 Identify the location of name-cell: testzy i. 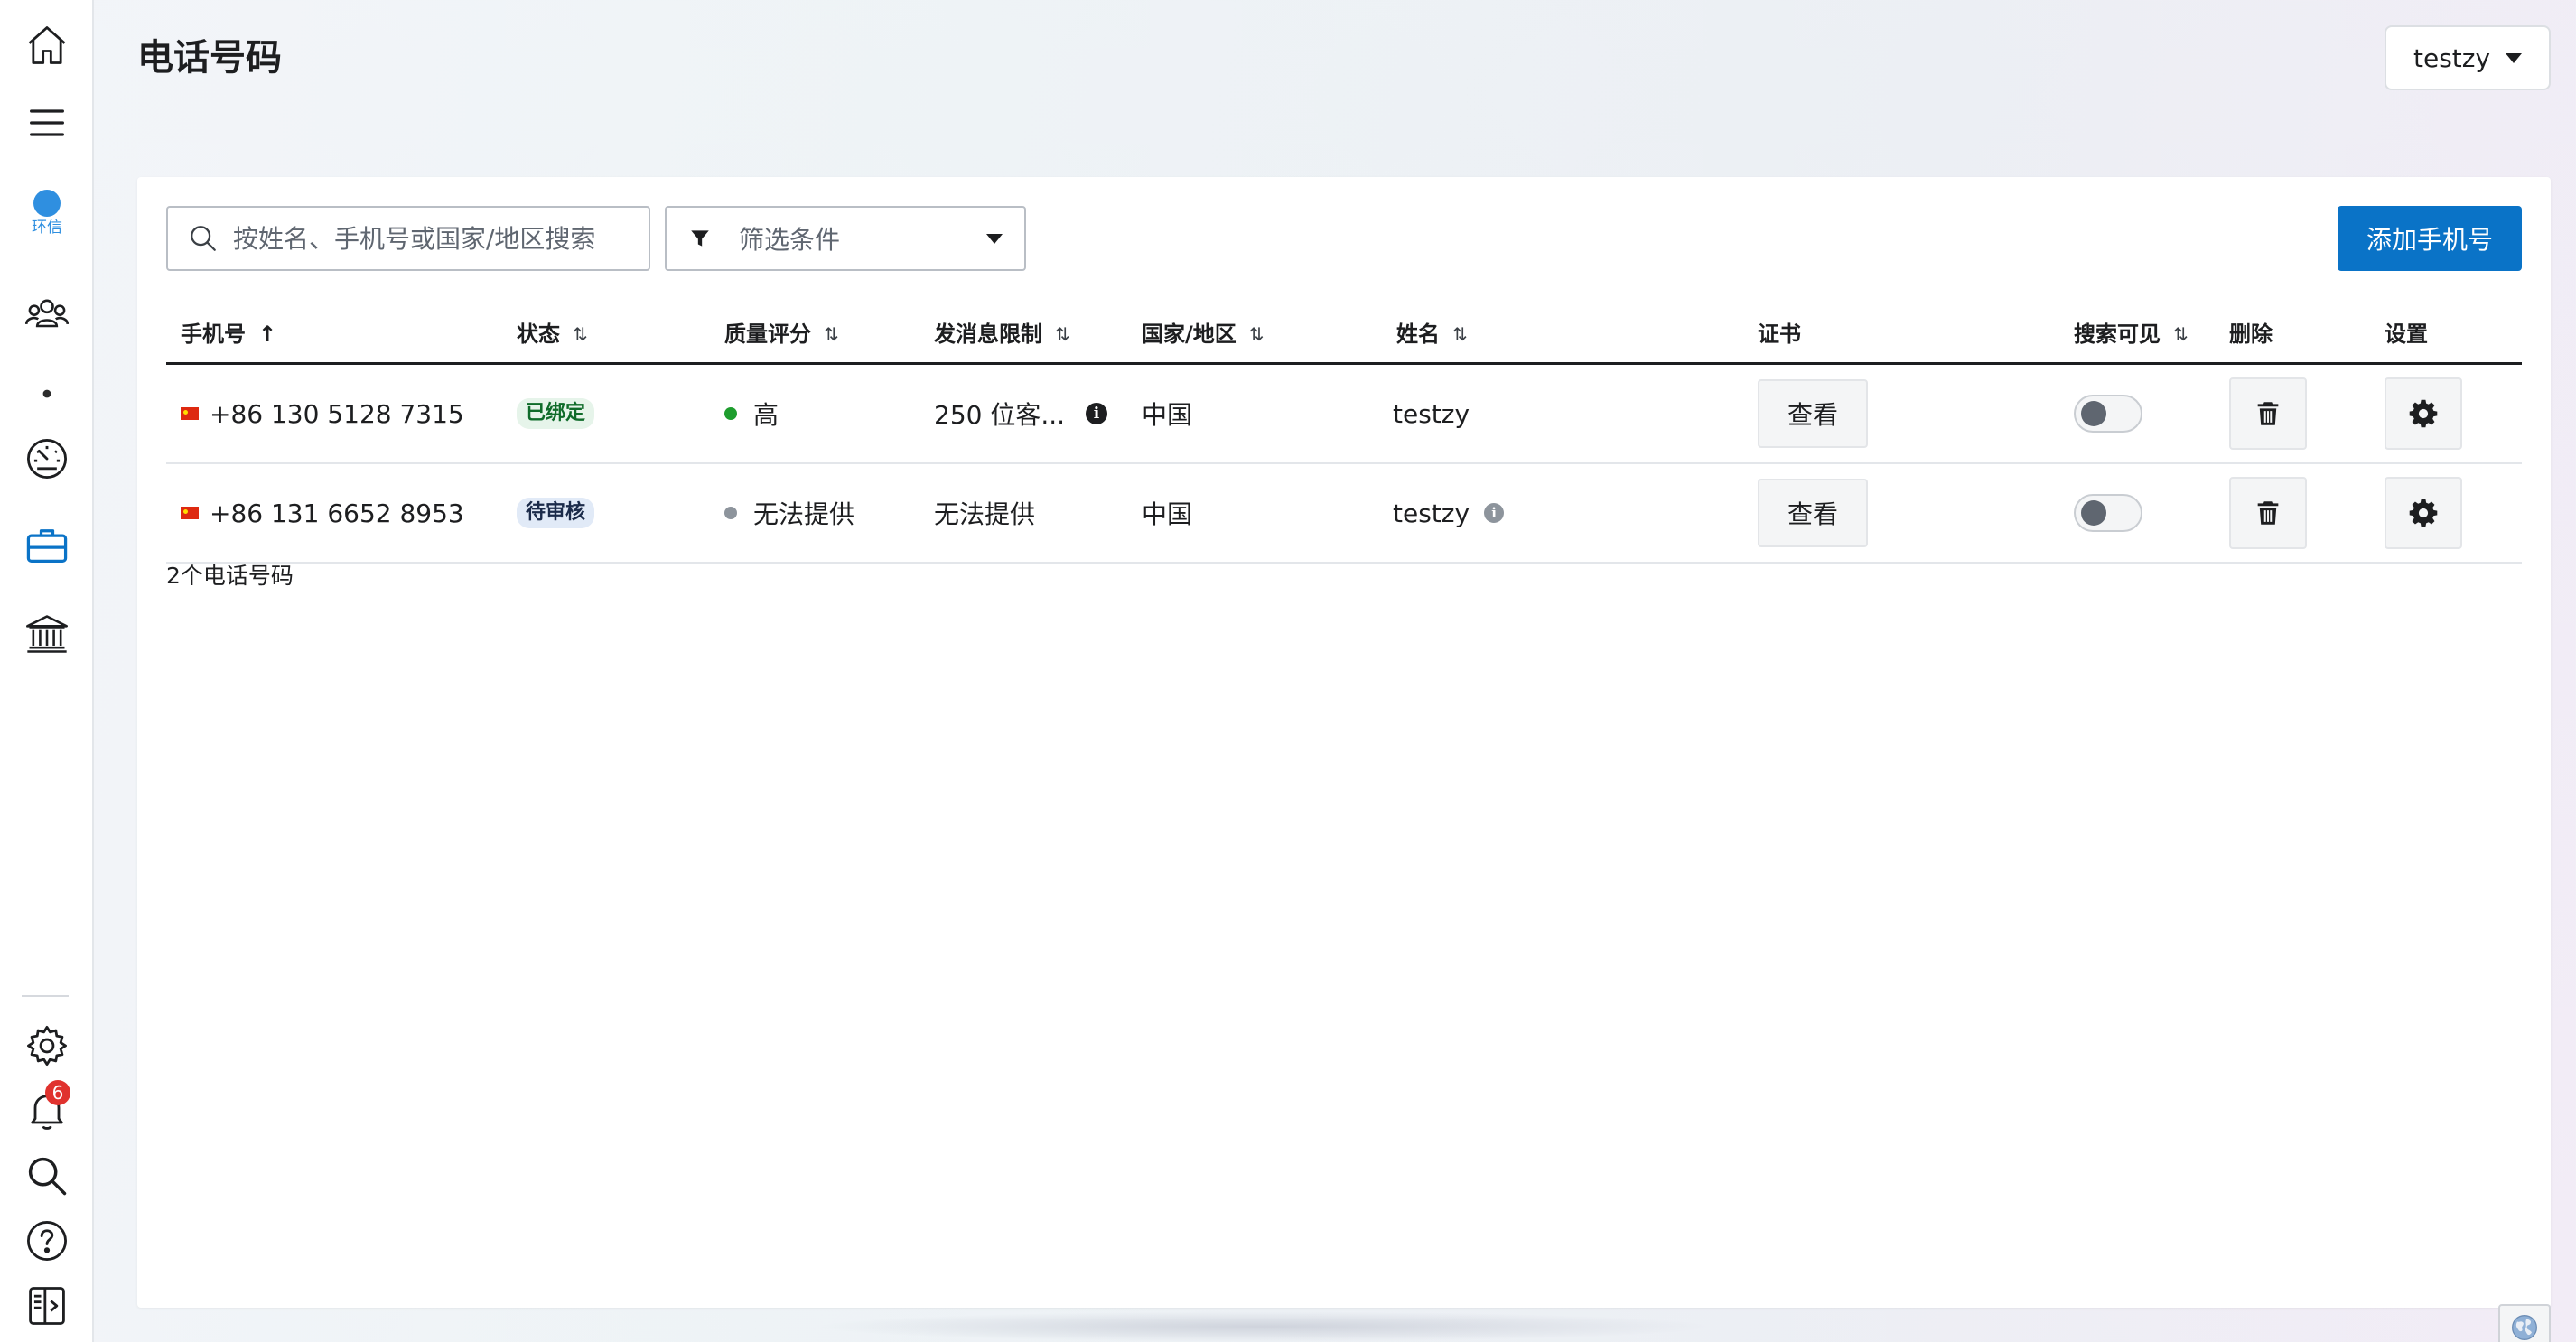
(1449, 513).